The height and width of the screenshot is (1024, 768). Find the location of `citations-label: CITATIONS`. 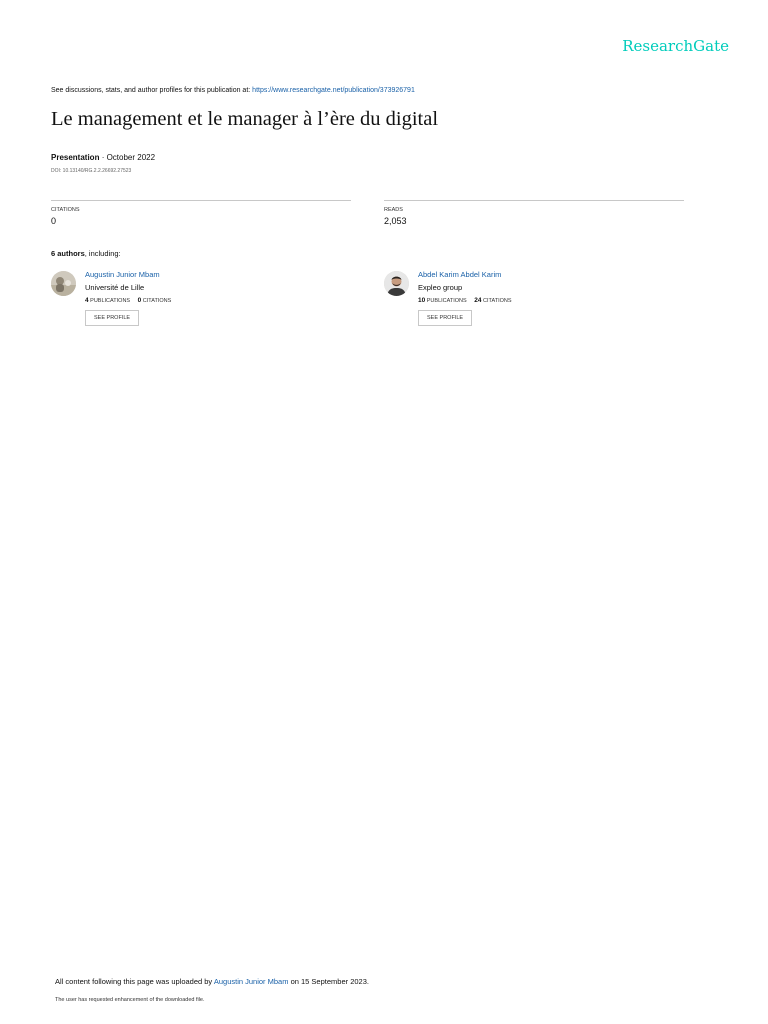

citations-label: CITATIONS is located at coordinates (65, 210).